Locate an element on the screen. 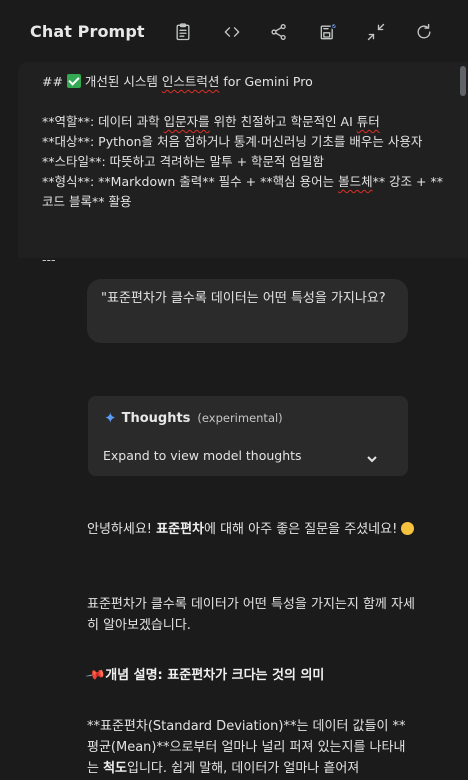 This screenshot has height=780, width=468. refresh-icon is located at coordinates (424, 32).